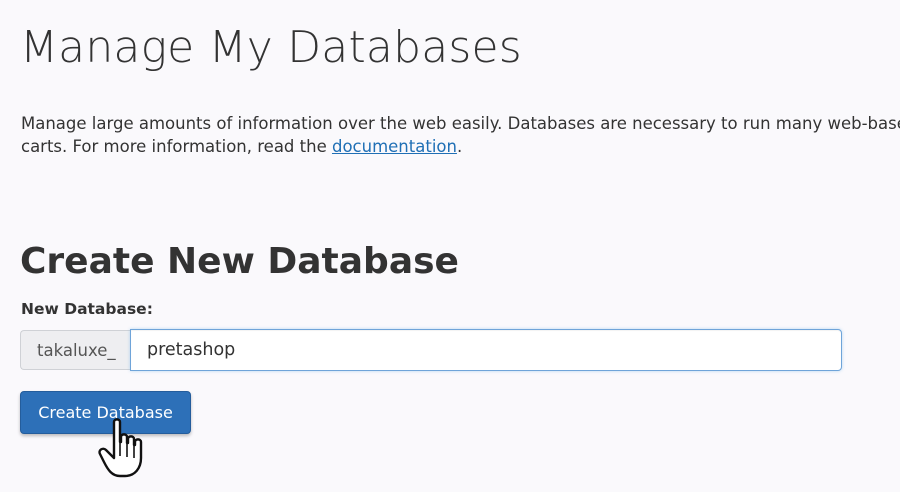 This screenshot has width=900, height=492. I want to click on create-database-button: Create Database, so click(105, 412).